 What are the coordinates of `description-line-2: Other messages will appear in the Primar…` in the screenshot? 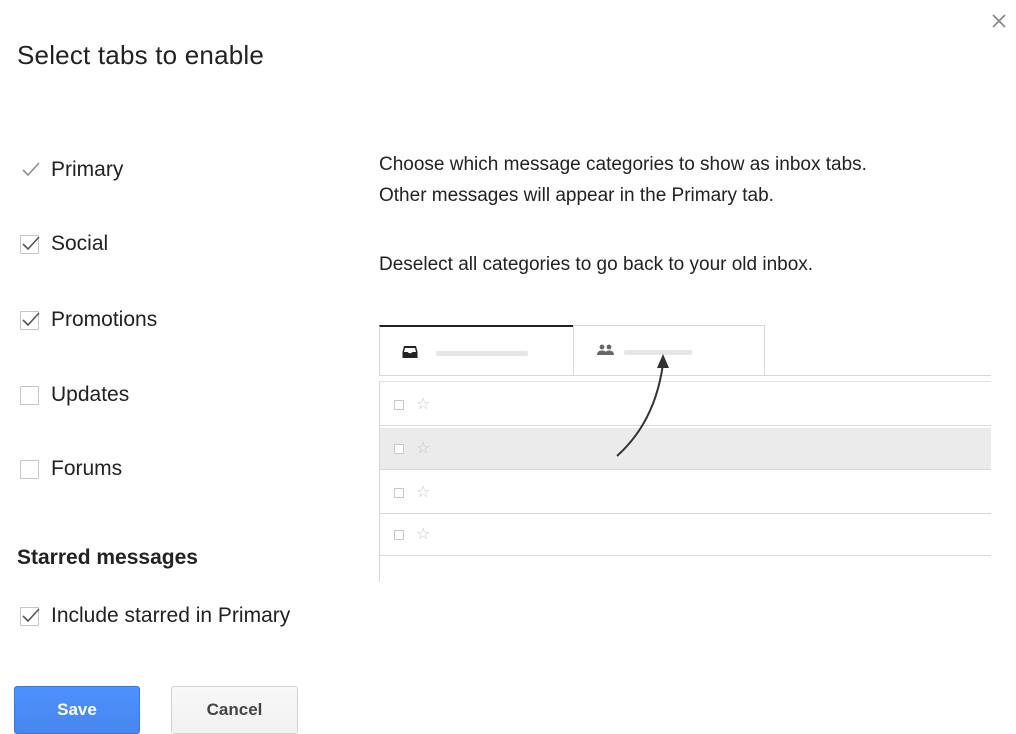 It's located at (576, 195).